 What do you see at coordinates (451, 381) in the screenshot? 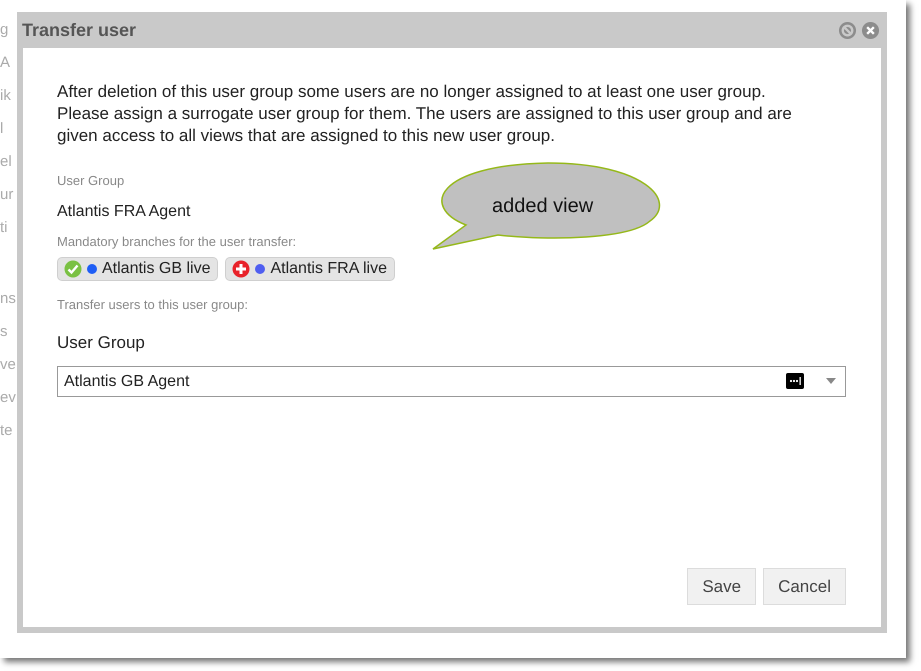
I see `user-group-field: Atlantis GB Agent` at bounding box center [451, 381].